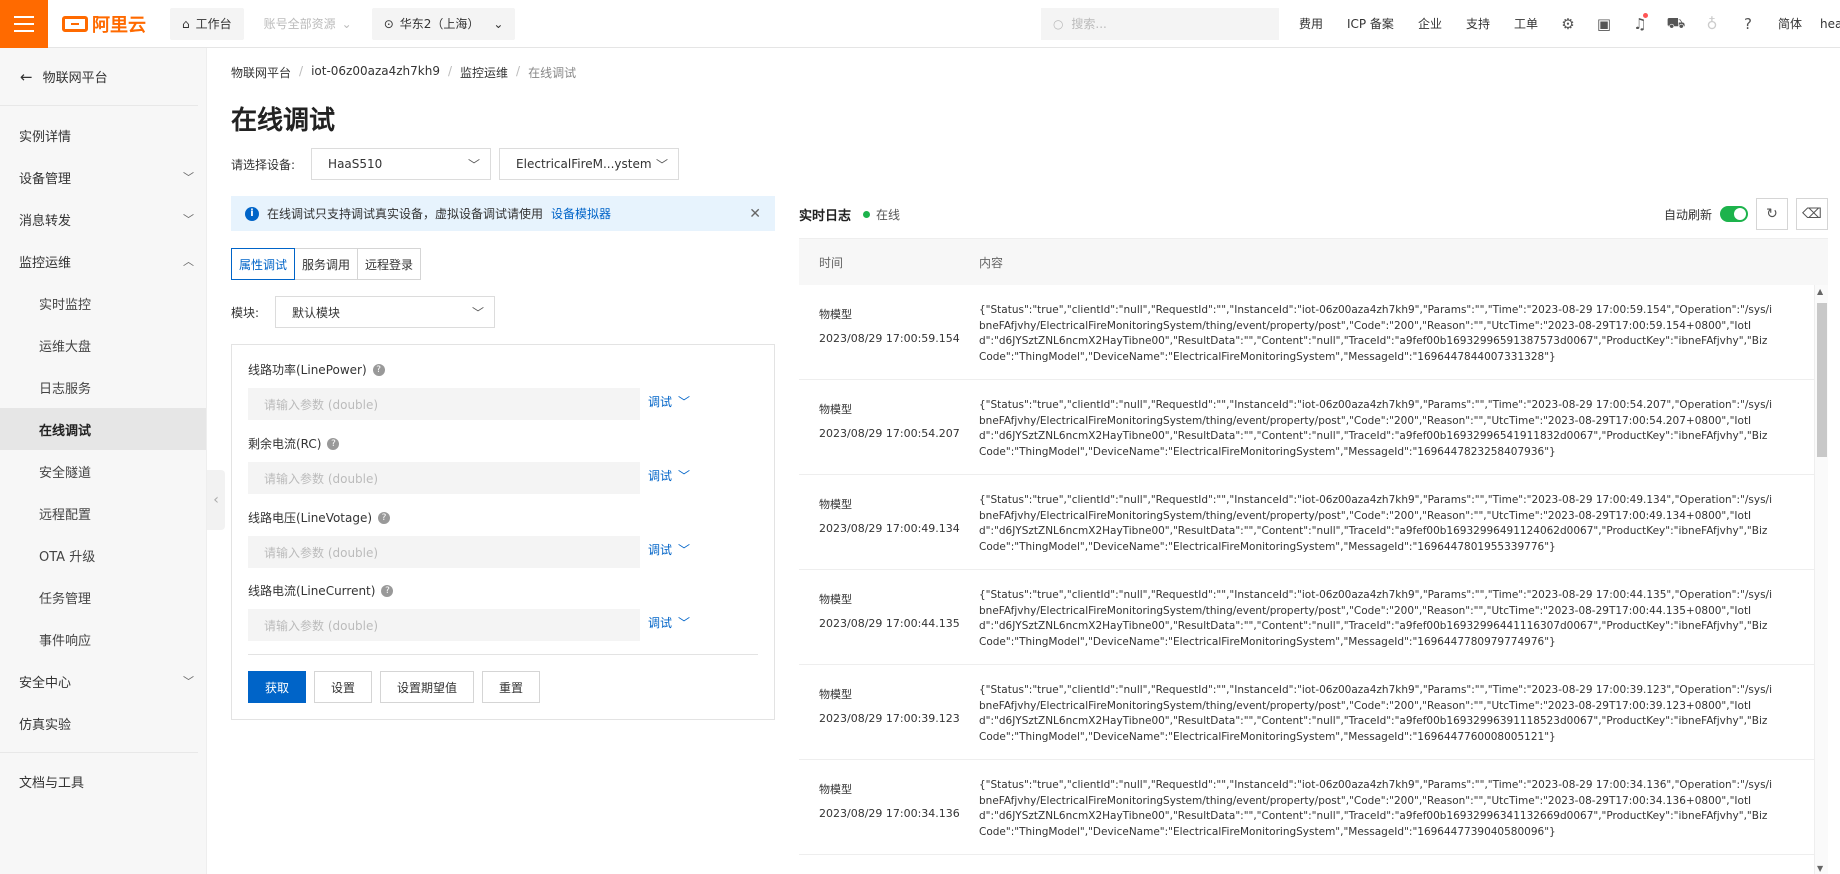 This screenshot has width=1840, height=874. I want to click on sidebar-item-label: 设备管理, so click(45, 179).